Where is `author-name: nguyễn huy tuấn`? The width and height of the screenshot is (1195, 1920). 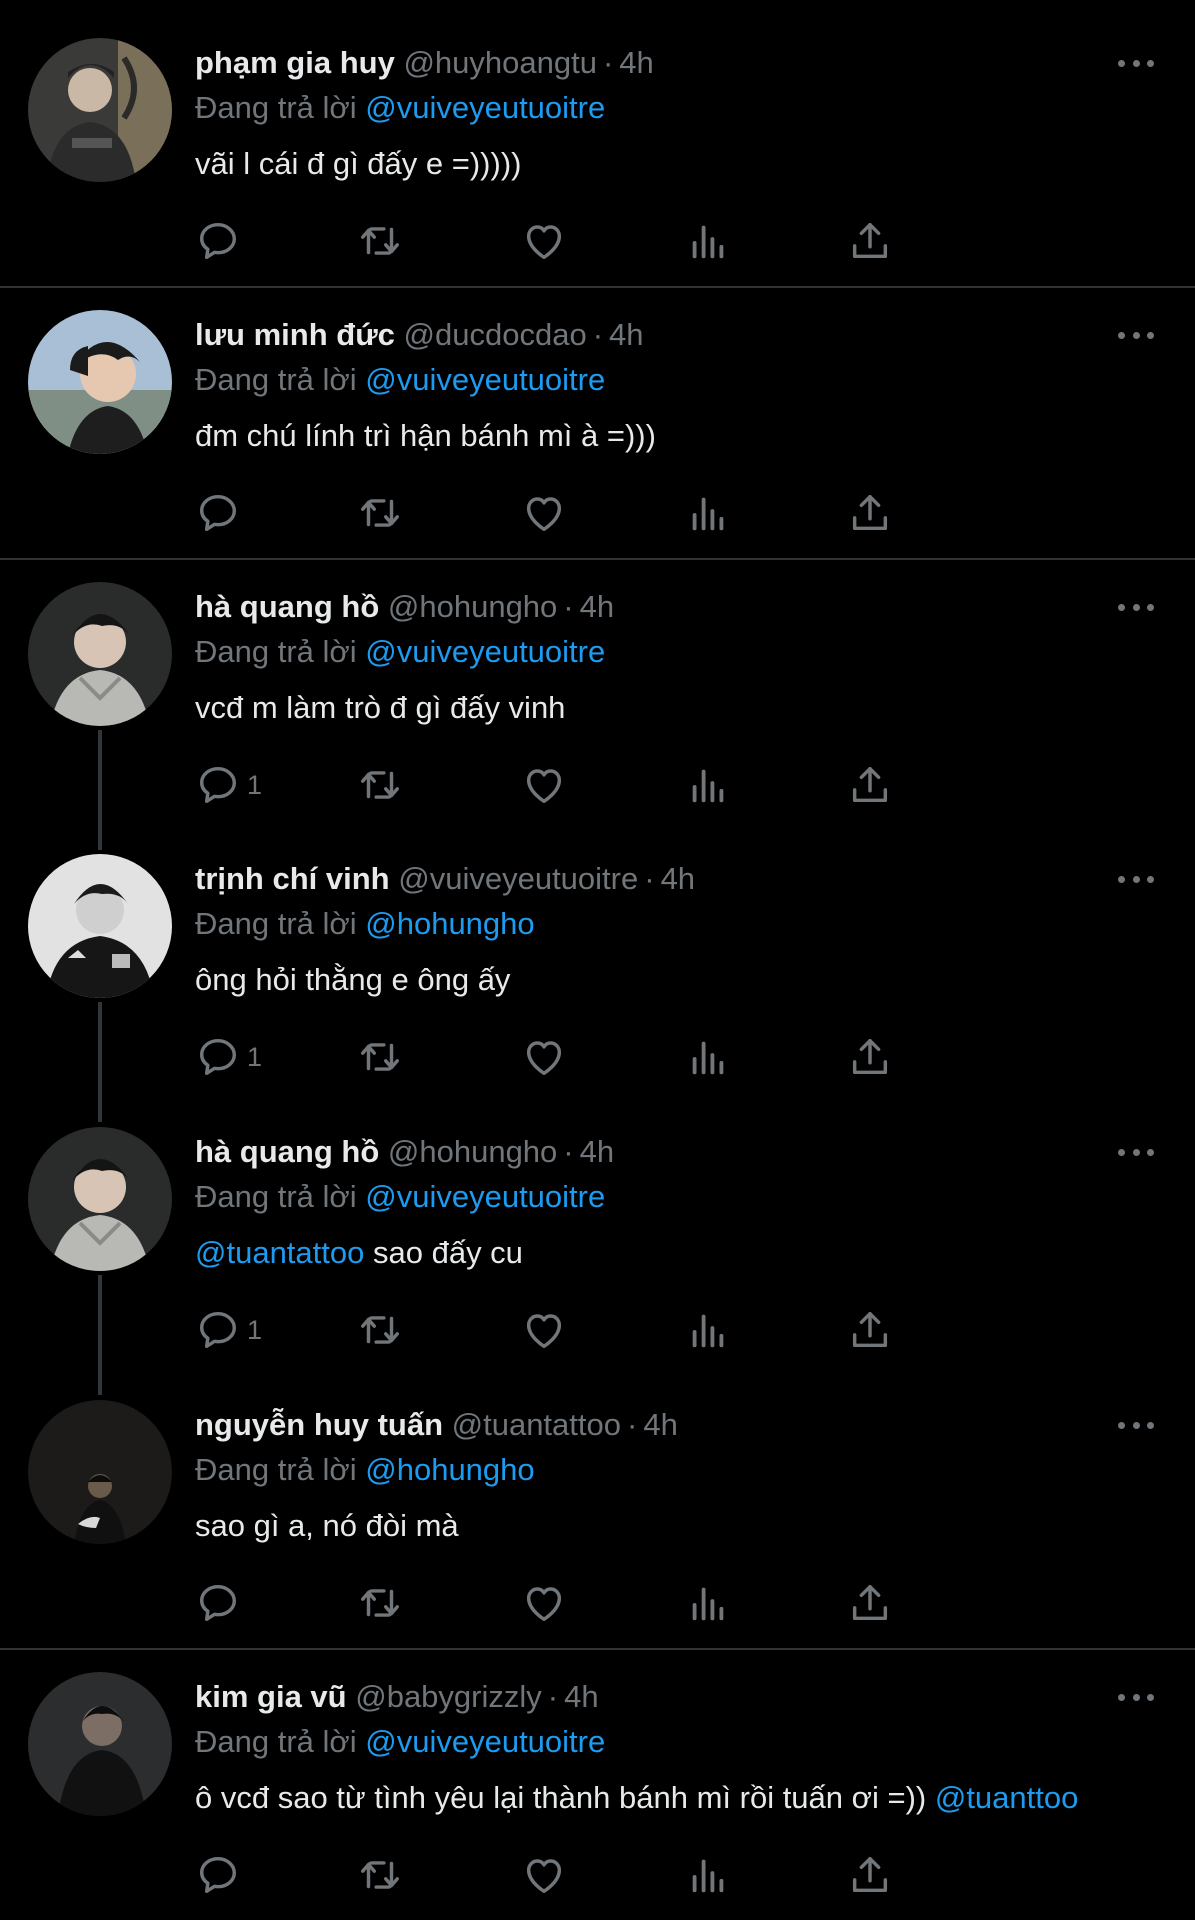
author-name: nguyễn huy tuấn is located at coordinates (319, 1424).